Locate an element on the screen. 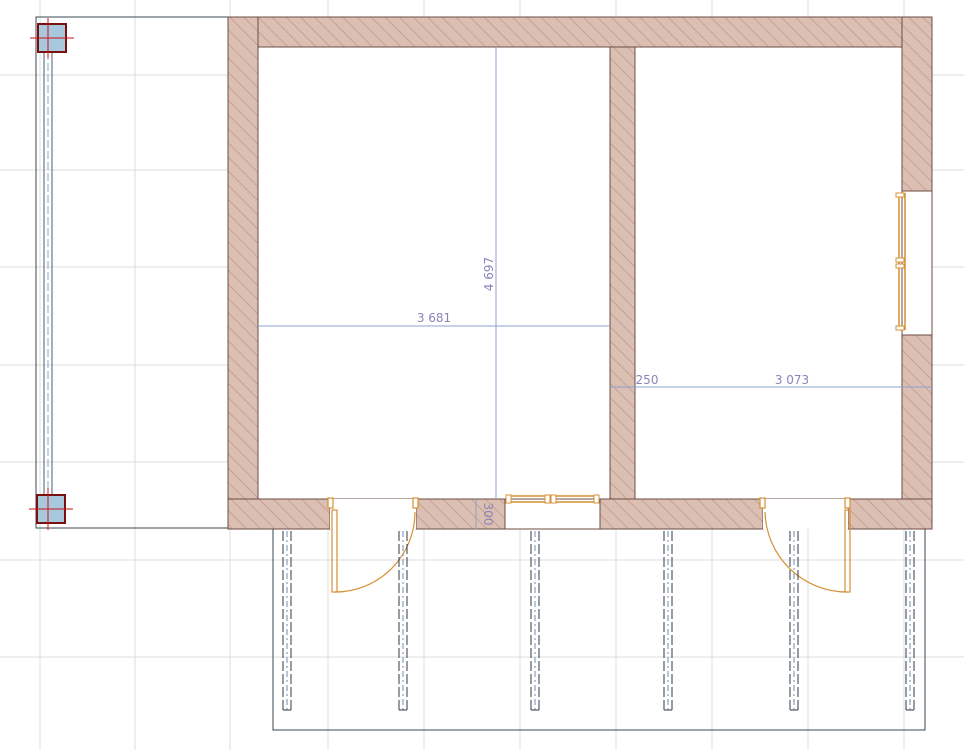 The width and height of the screenshot is (964, 750). wall-bottom-seg1 is located at coordinates (279, 514).